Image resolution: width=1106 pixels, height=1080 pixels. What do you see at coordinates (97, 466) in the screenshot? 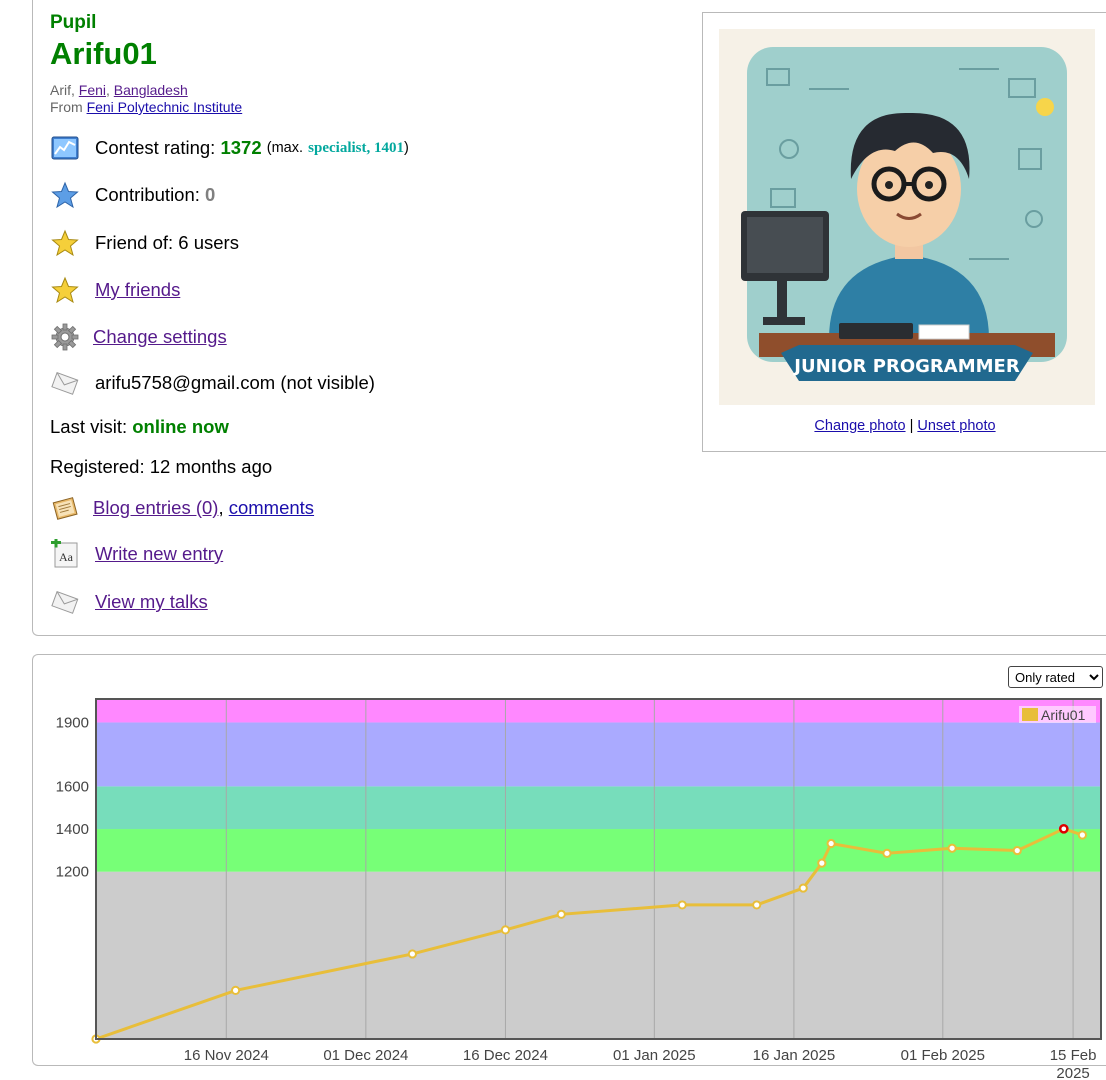
I see `registered-label: Registered:` at bounding box center [97, 466].